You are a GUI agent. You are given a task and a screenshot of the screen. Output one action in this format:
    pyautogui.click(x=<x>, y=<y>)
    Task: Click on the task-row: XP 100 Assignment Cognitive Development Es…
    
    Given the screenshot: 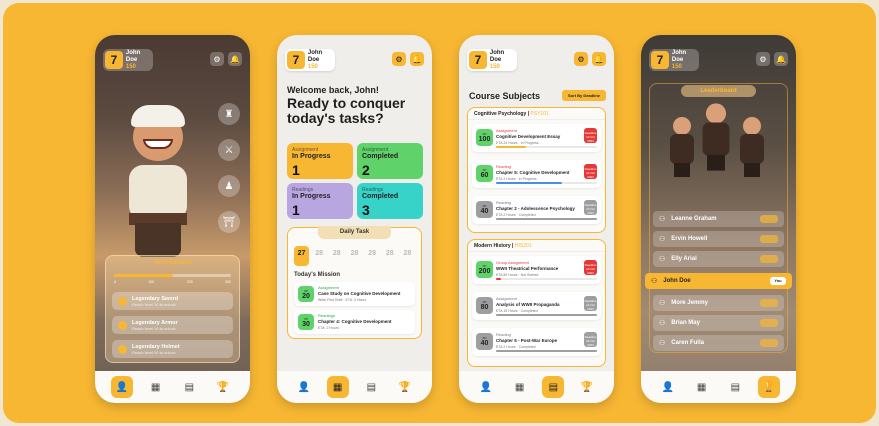 What is the action you would take?
    pyautogui.click(x=536, y=138)
    